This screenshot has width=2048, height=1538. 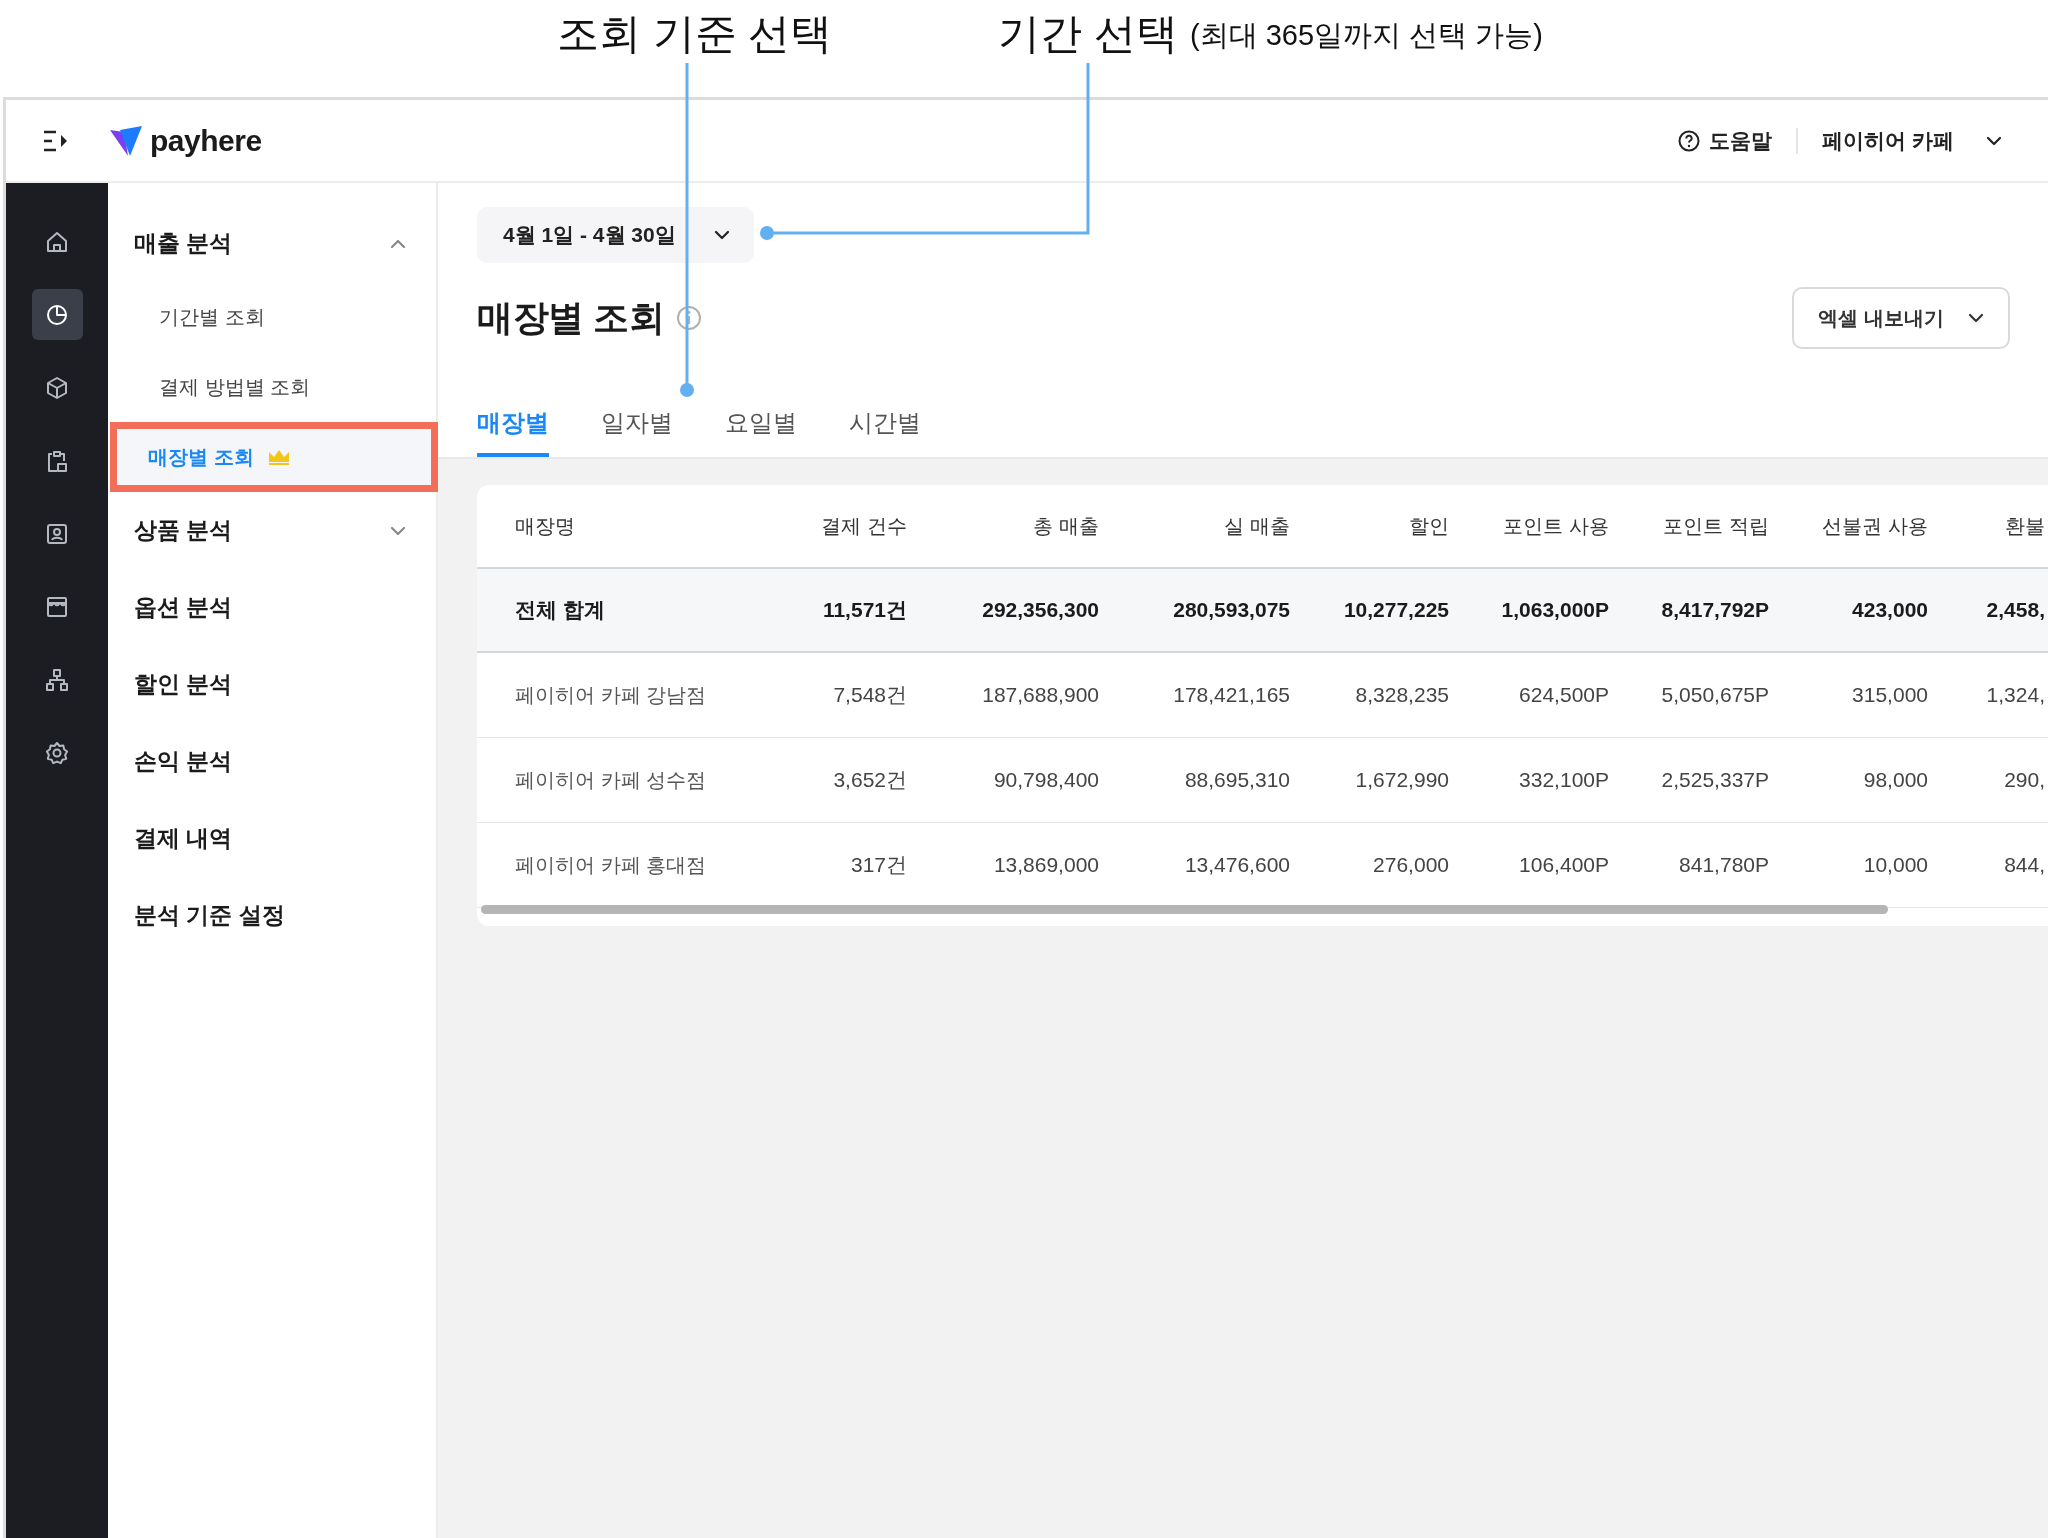 What do you see at coordinates (272, 915) in the screenshot?
I see `menu-group: 분석 기준 설정` at bounding box center [272, 915].